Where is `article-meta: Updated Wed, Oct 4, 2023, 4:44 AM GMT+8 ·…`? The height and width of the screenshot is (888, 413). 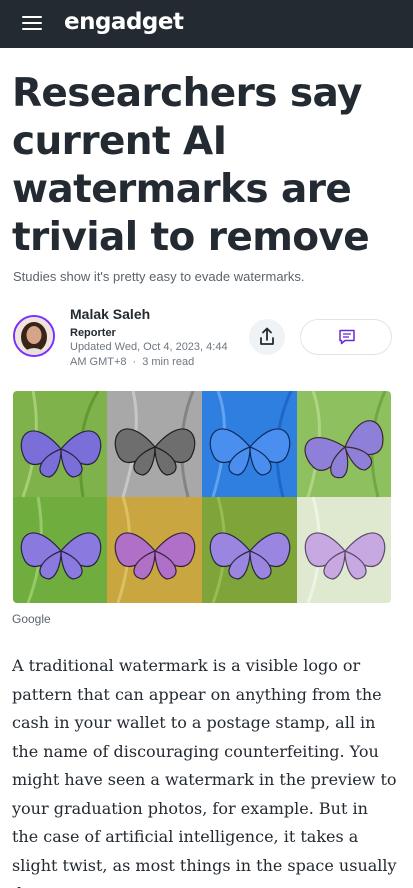
article-meta: Updated Wed, Oct 4, 2023, 4:44 AM GMT+8 ·… is located at coordinates (157, 355).